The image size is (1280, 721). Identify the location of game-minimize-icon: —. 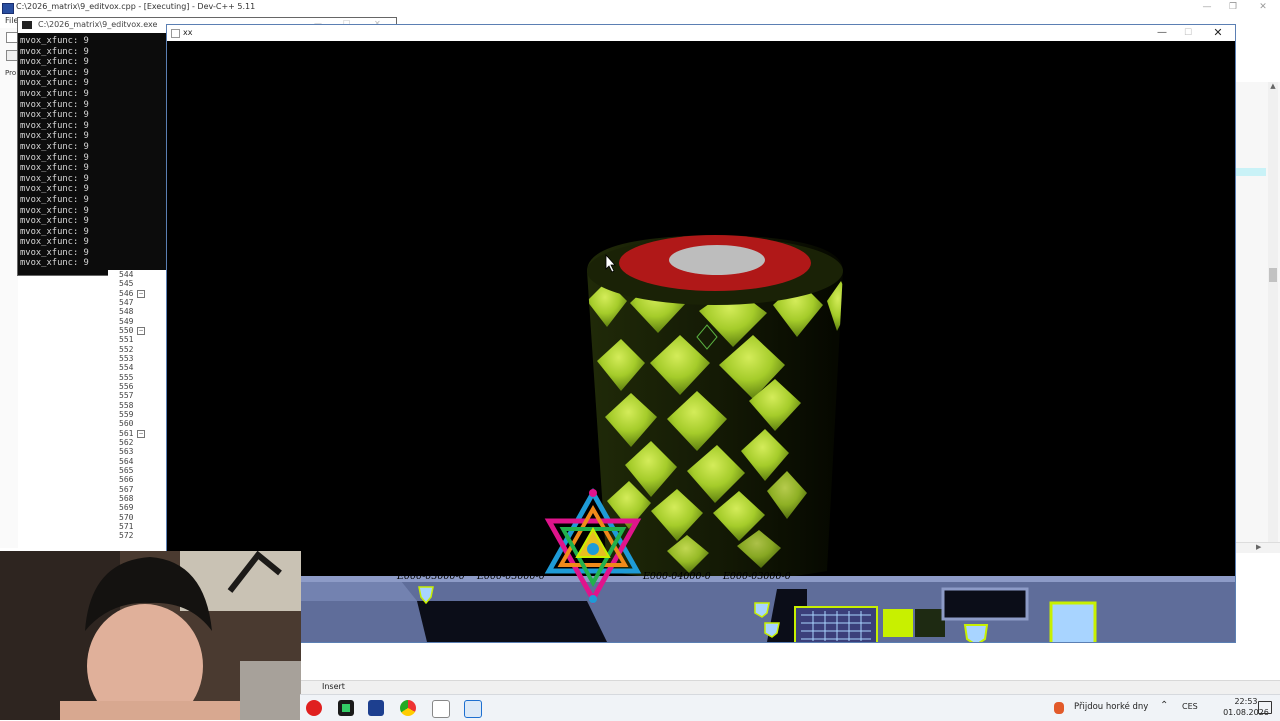
(1162, 33).